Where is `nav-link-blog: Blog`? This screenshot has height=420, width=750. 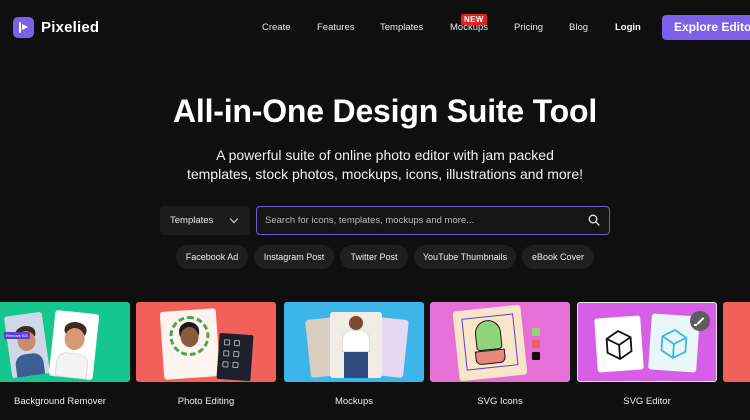
nav-link-blog: Blog is located at coordinates (578, 27).